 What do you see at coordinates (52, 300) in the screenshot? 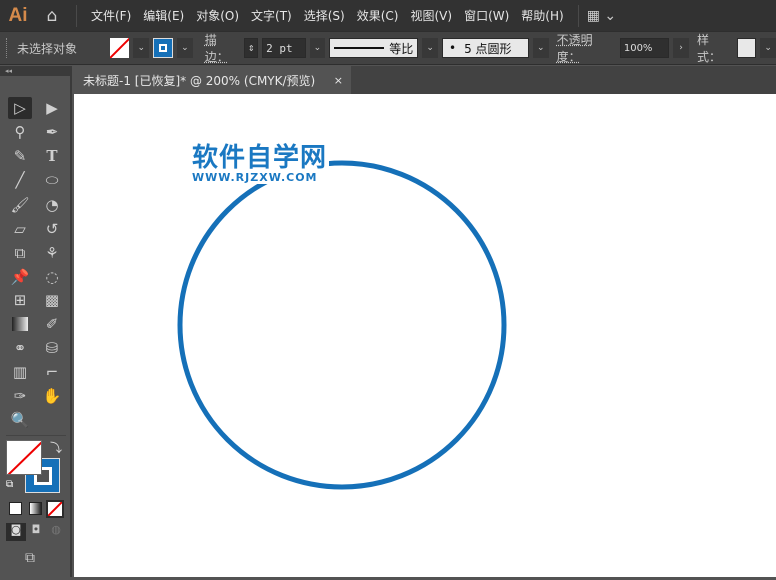
I see `mesh-tool-icon: ▩` at bounding box center [52, 300].